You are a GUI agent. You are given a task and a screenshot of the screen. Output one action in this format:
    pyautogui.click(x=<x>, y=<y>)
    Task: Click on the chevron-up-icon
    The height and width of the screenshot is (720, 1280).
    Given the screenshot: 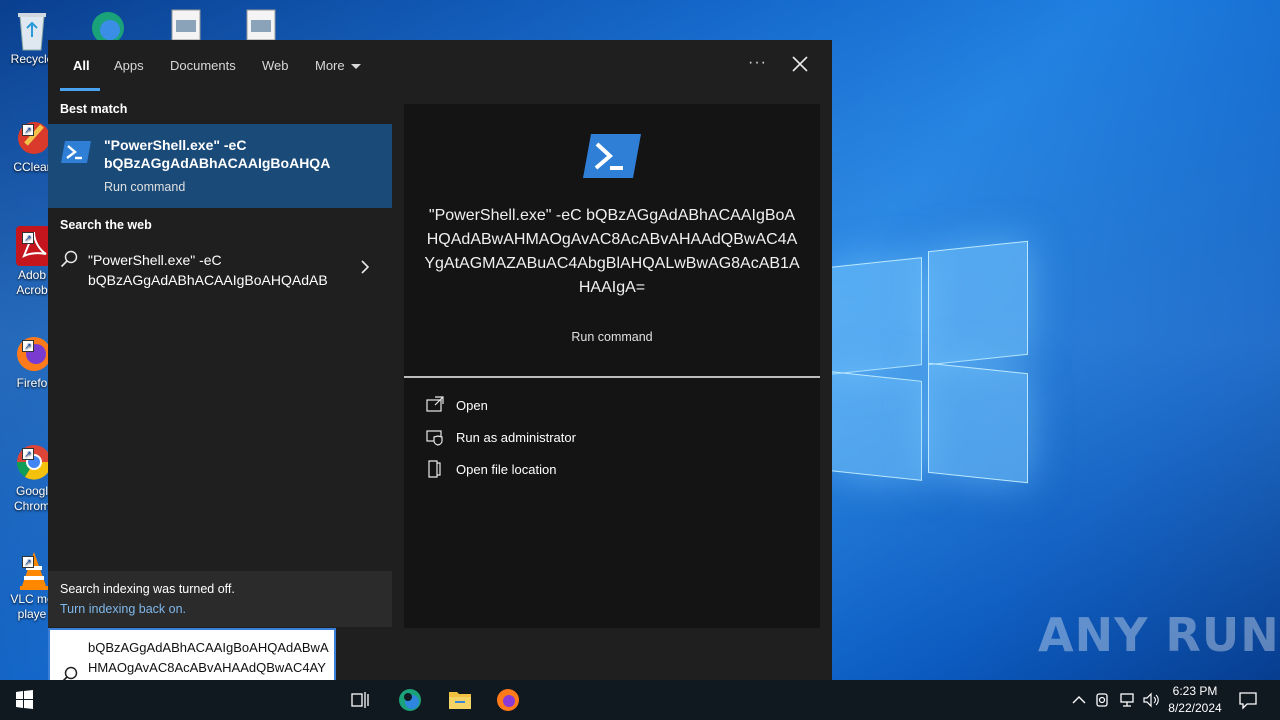 What is the action you would take?
    pyautogui.click(x=1079, y=700)
    